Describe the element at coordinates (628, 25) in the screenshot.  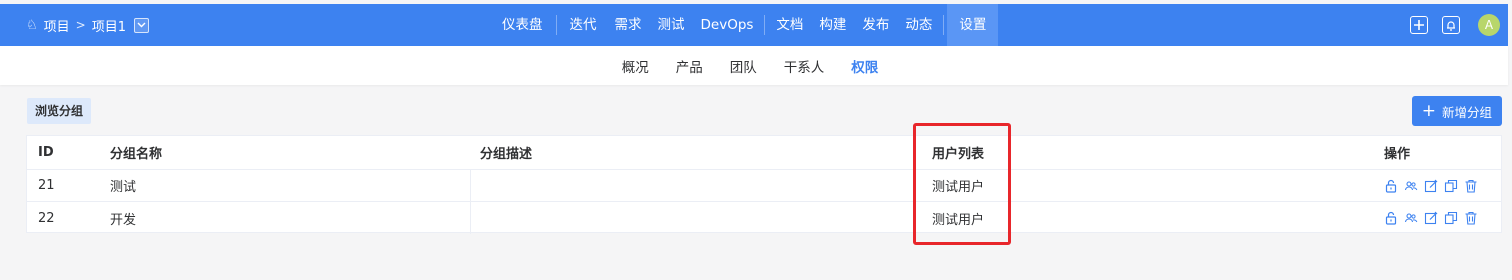
I see `nav-requirements: 需求` at that location.